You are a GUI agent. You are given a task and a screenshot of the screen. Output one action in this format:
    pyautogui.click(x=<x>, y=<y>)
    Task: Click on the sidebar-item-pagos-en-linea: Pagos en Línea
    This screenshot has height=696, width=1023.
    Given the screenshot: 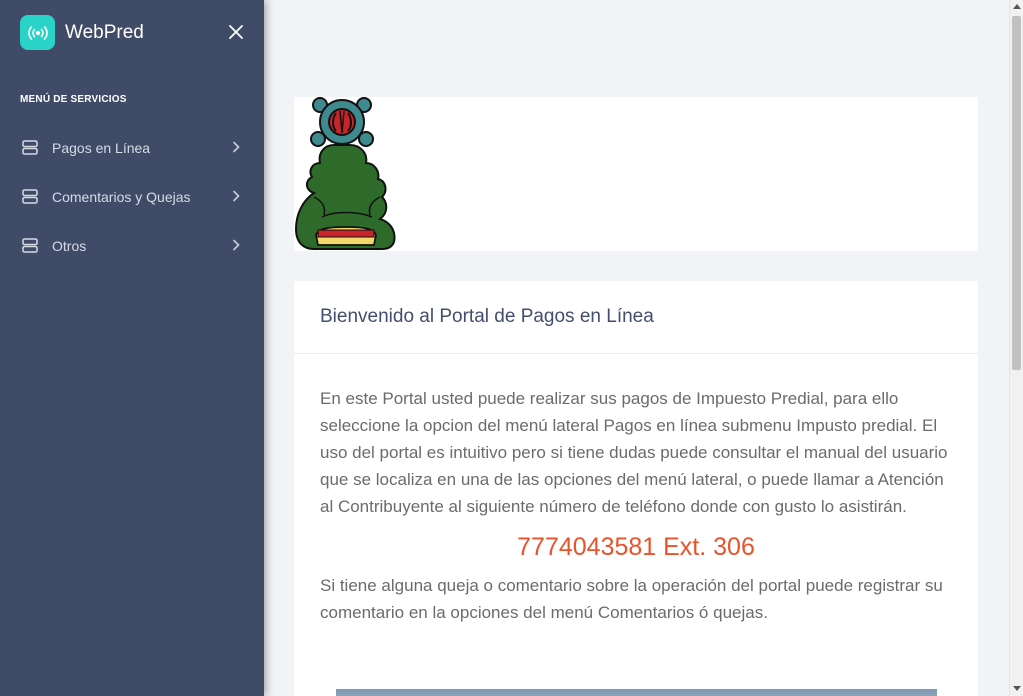 What is the action you would take?
    pyautogui.click(x=132, y=147)
    